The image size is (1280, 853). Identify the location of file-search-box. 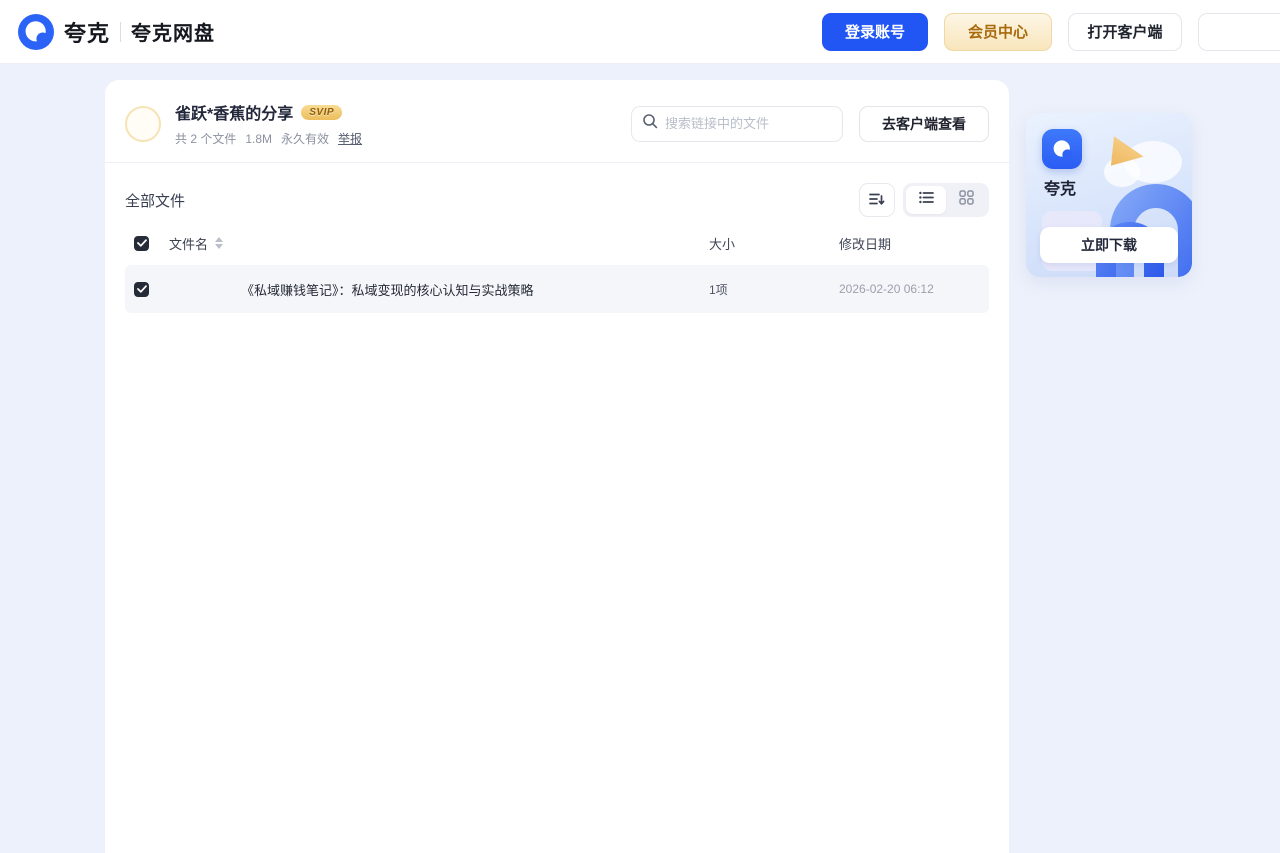
(737, 123).